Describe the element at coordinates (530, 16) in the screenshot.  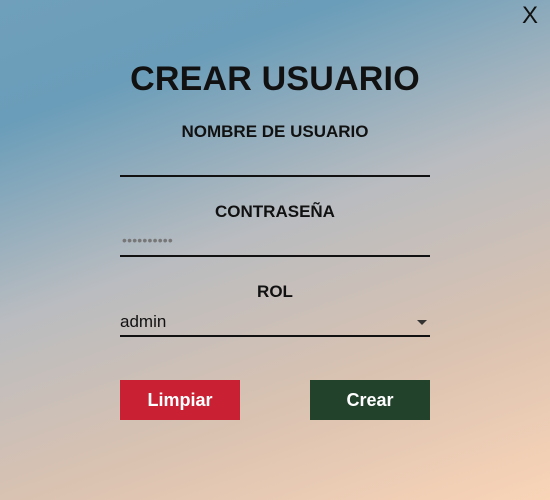
I see `close-button: X` at that location.